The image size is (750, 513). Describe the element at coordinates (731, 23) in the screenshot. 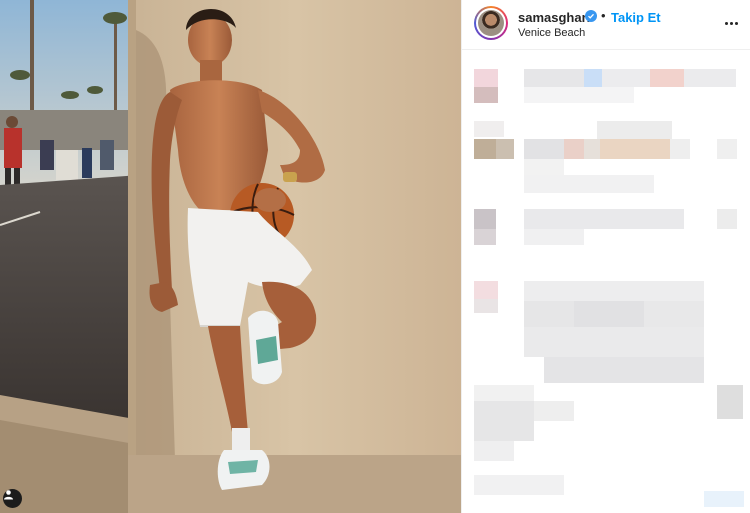

I see `more-options-icon` at that location.